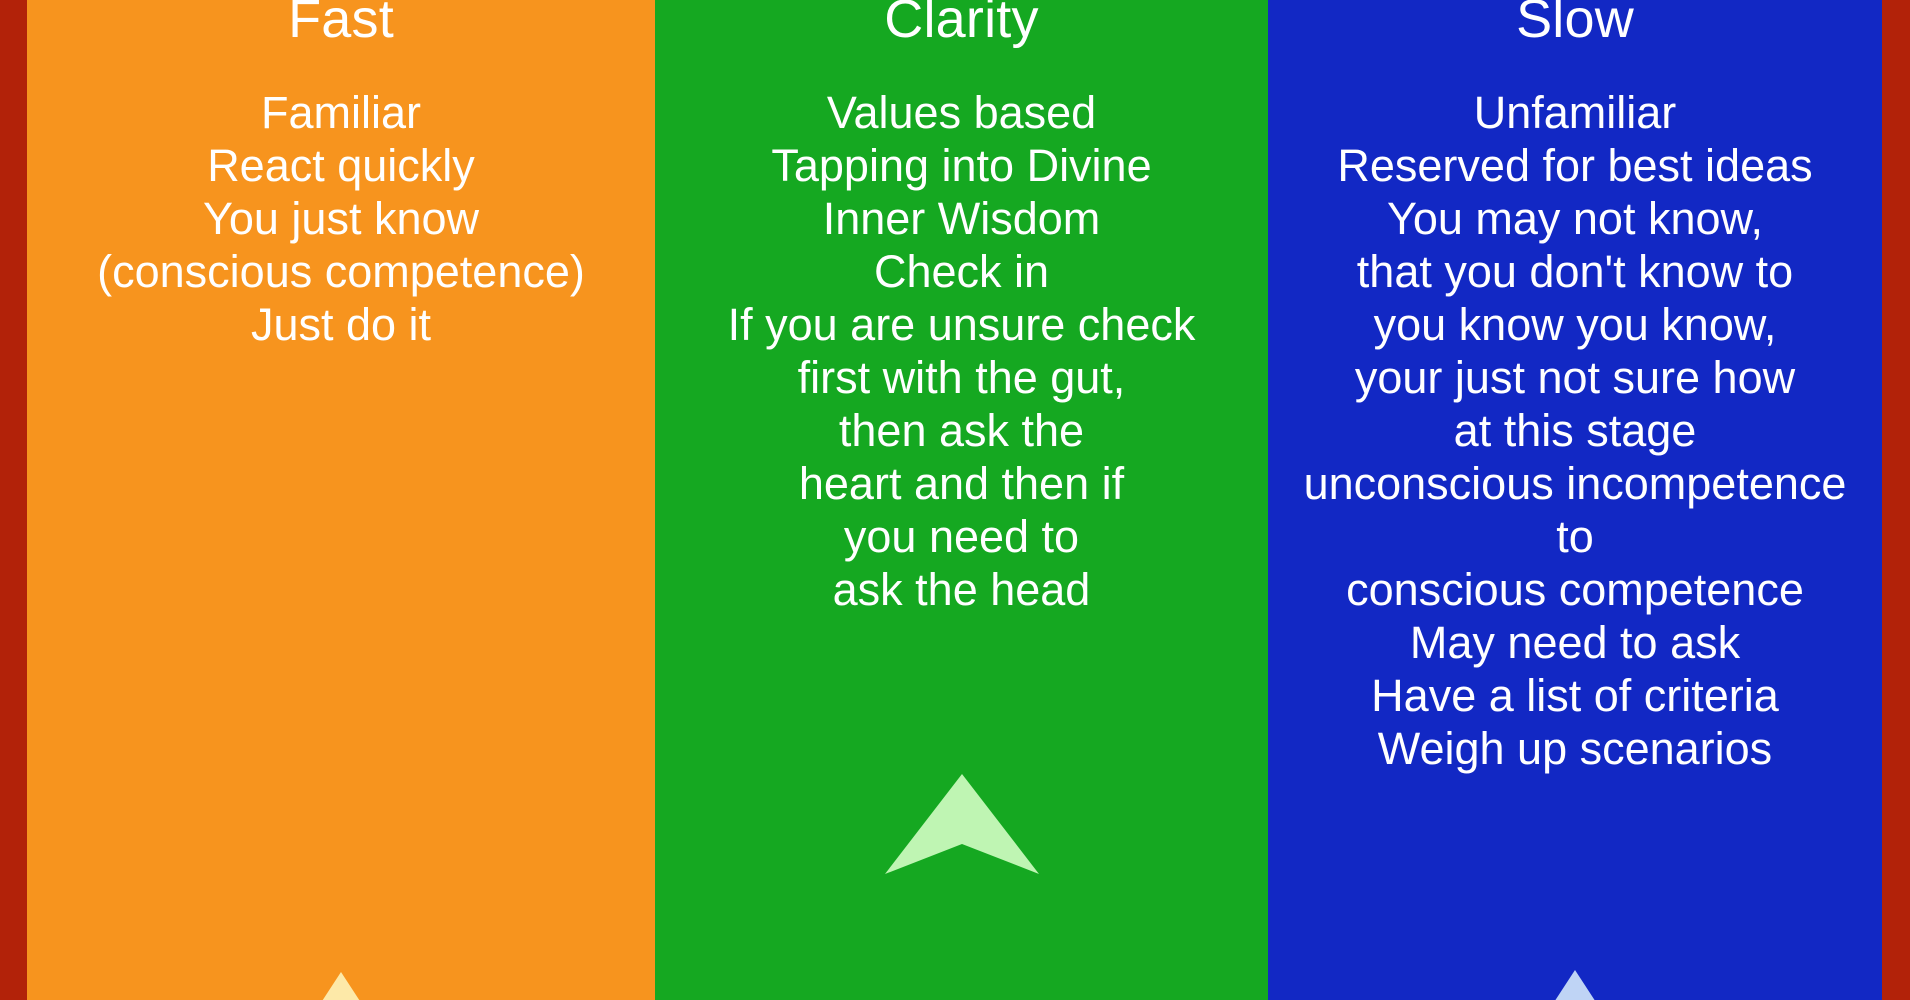 Image resolution: width=1910 pixels, height=1000 pixels. What do you see at coordinates (1896, 500) in the screenshot?
I see `right-red-edge-bar` at bounding box center [1896, 500].